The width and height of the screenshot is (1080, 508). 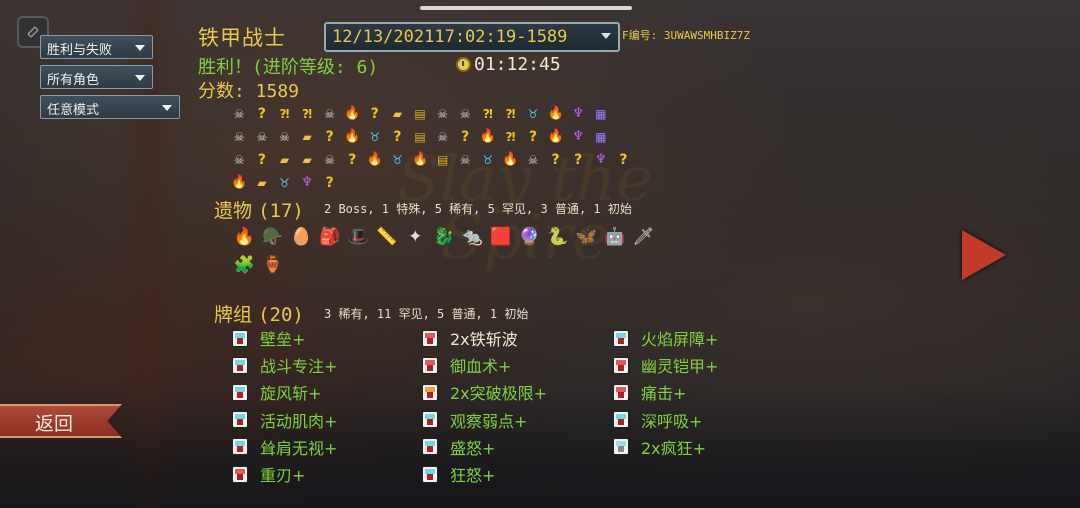 What do you see at coordinates (657, 420) in the screenshot?
I see `deck-card: 深呼吸+` at bounding box center [657, 420].